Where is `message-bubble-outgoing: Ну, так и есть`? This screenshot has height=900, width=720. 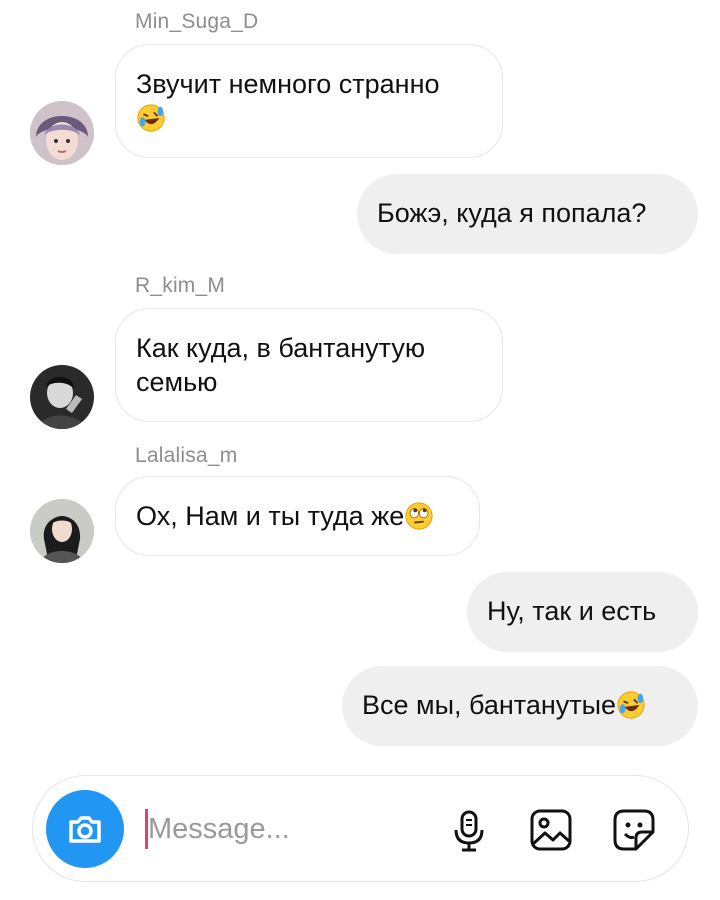 message-bubble-outgoing: Ну, так и есть is located at coordinates (582, 612).